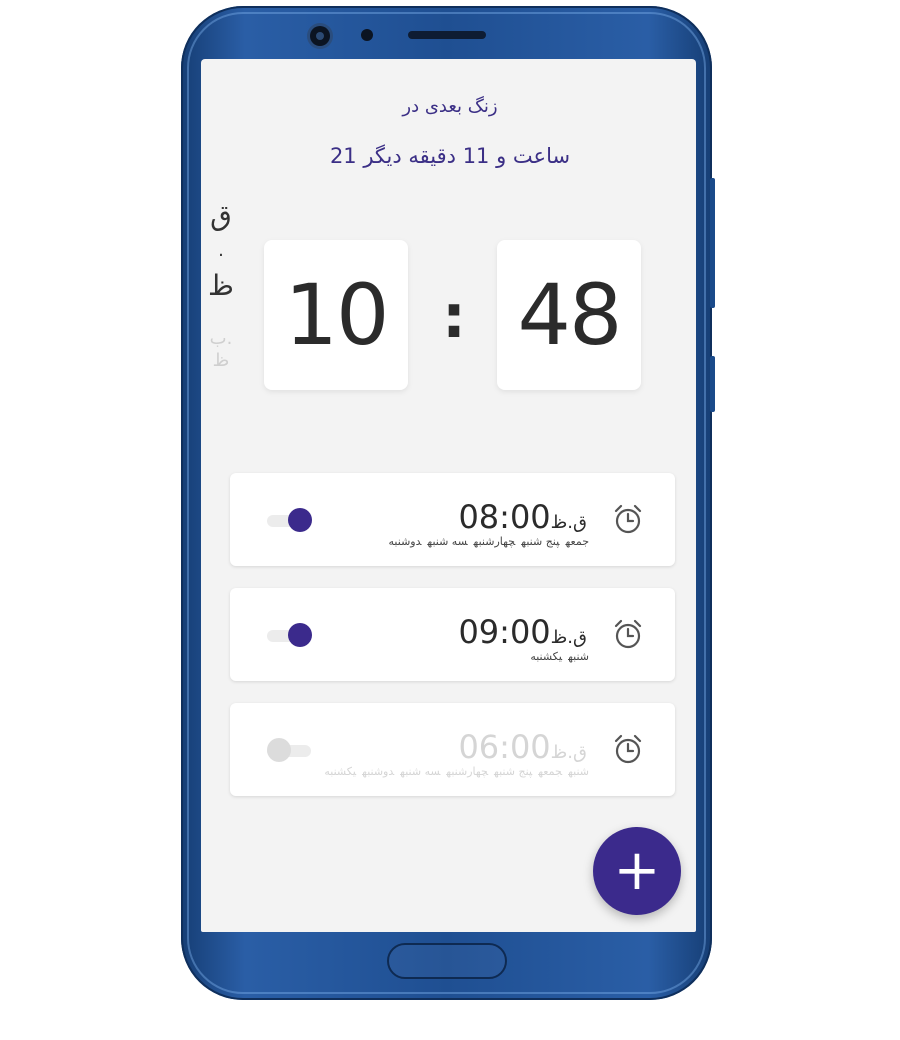 The image size is (900, 1040). Describe the element at coordinates (336, 315) in the screenshot. I see `hour-tile: 10` at that location.